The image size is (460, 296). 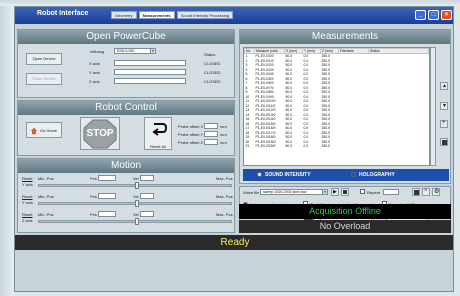 What do you see at coordinates (211, 142) in the screenshot?
I see `probe-offset-z-field` at bounding box center [211, 142].